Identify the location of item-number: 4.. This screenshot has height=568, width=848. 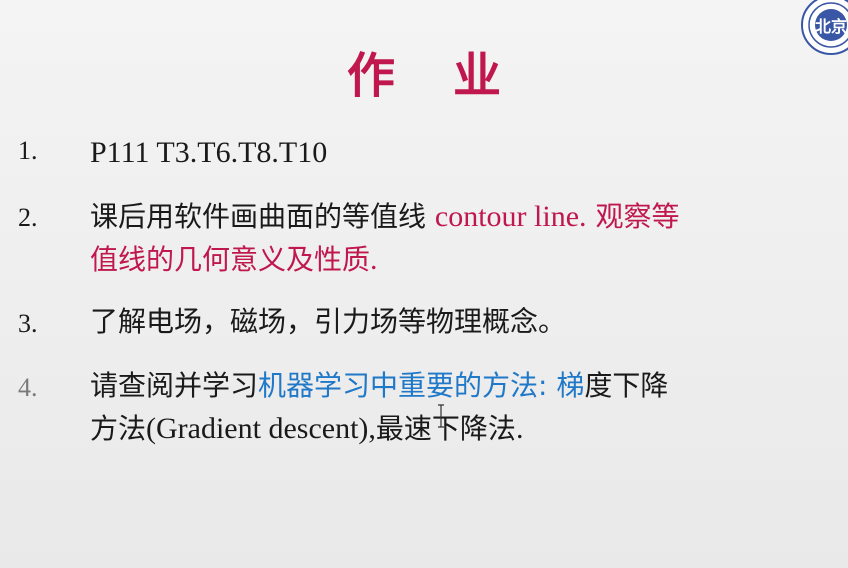
(28, 387).